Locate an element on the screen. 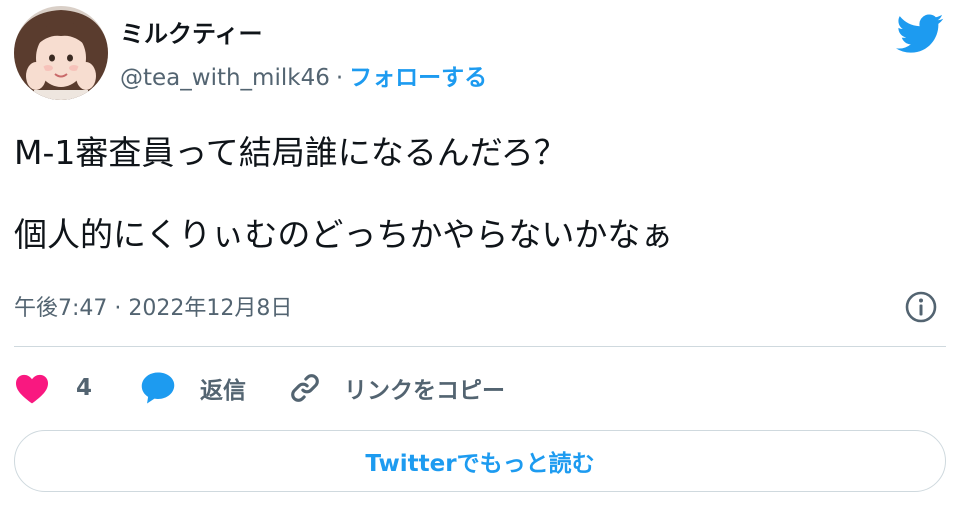 The height and width of the screenshot is (508, 972). handle-row: @tea_with_milk46 · フォローする is located at coordinates (303, 75).